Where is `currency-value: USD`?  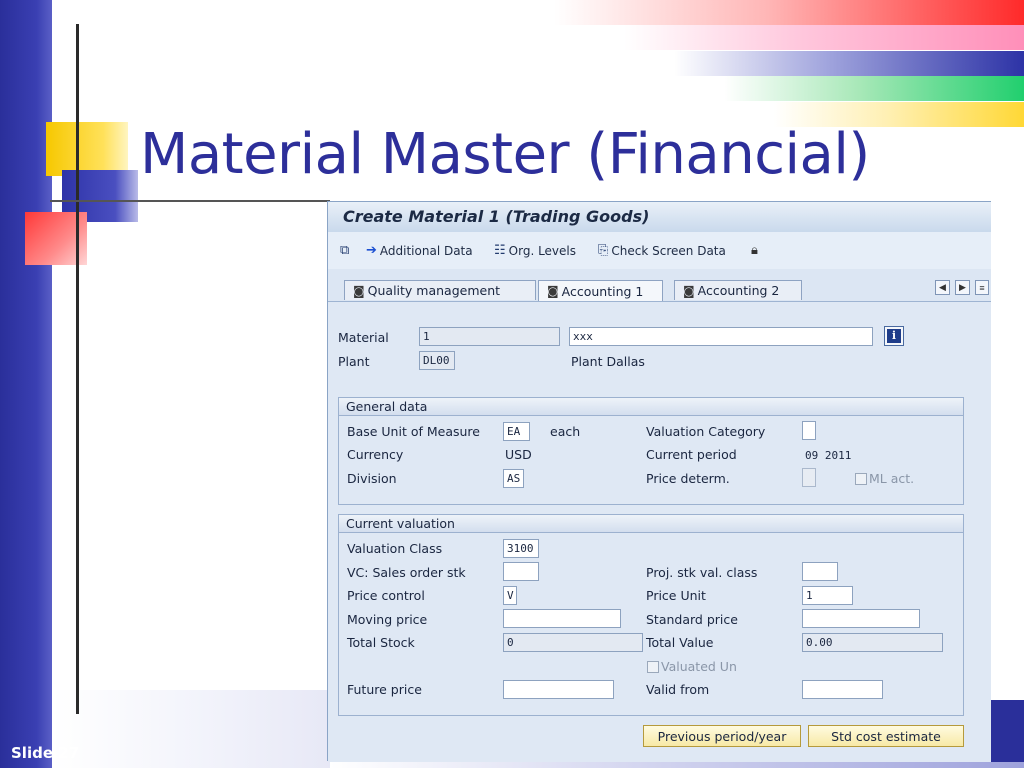 currency-value: USD is located at coordinates (518, 454).